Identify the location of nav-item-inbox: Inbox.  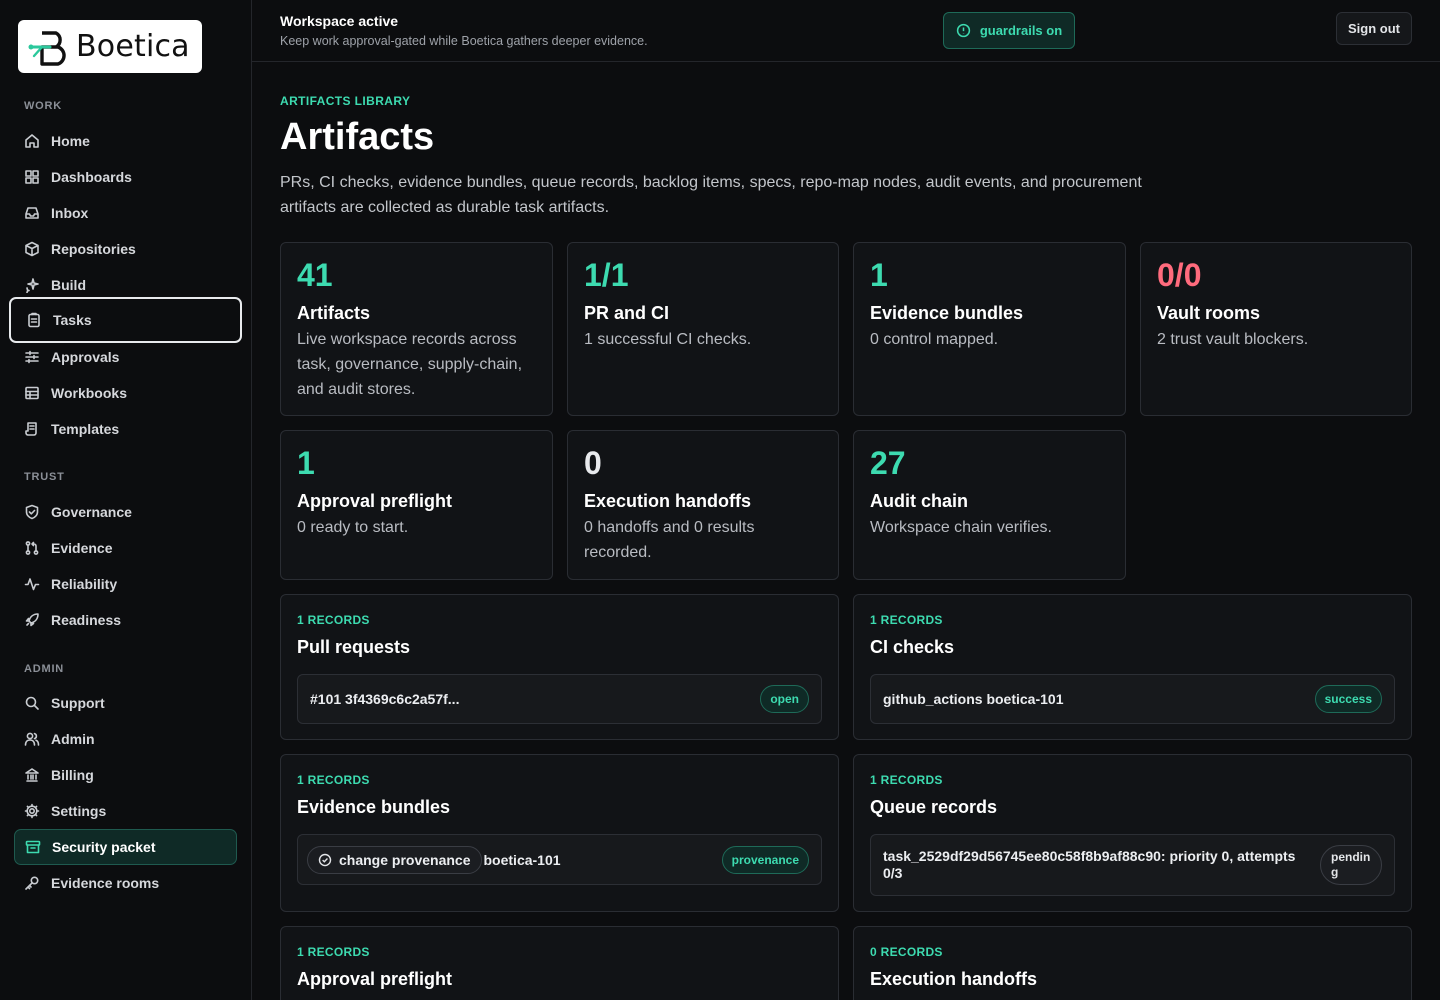
(125, 213).